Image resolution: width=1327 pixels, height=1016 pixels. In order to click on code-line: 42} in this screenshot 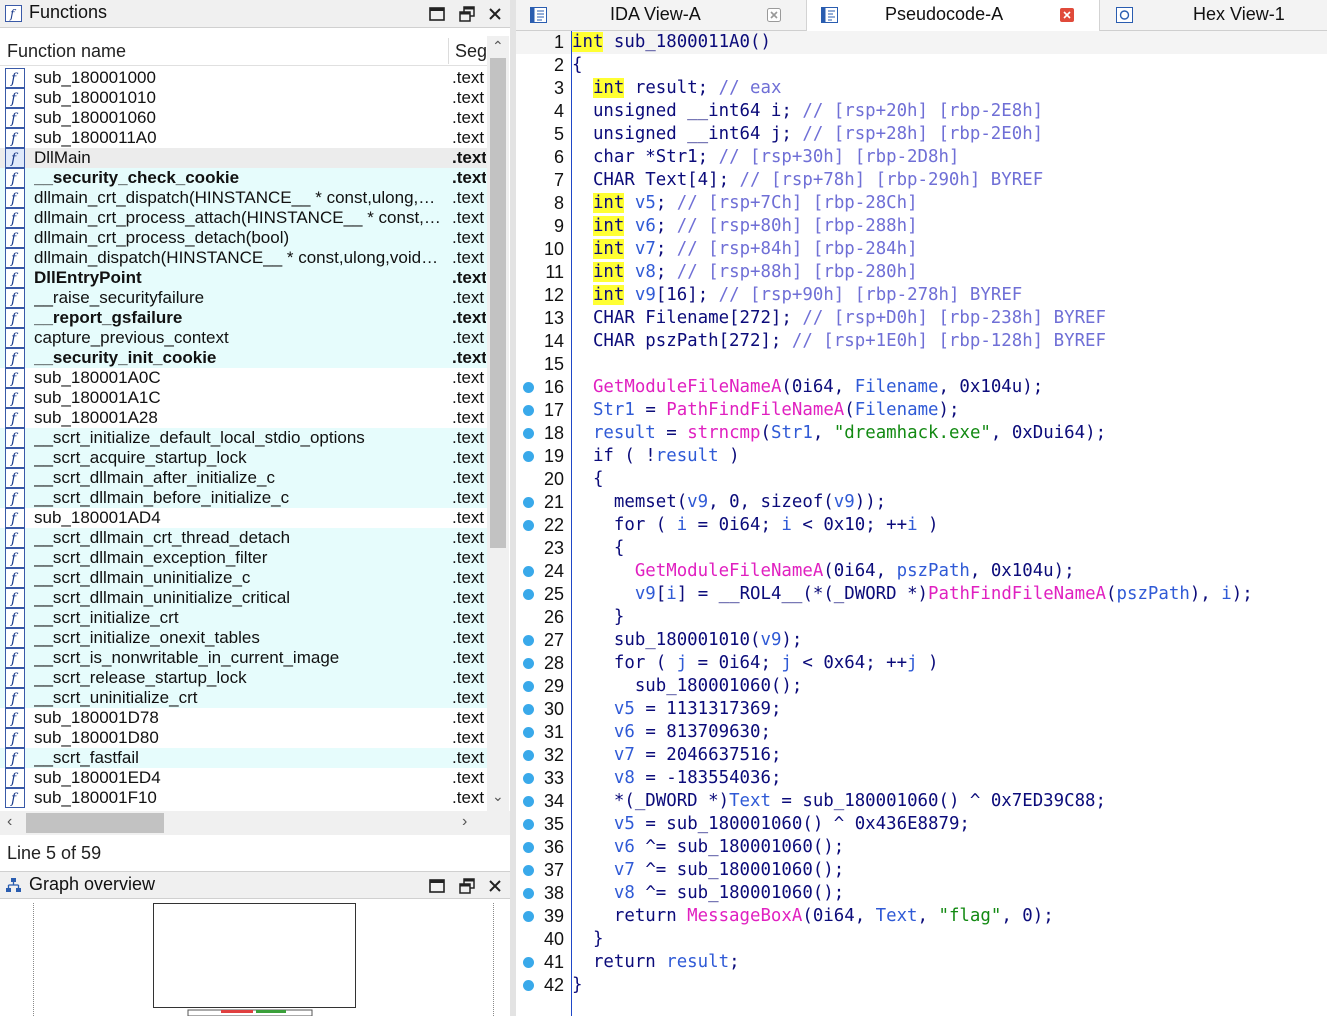, I will do `click(921, 985)`.